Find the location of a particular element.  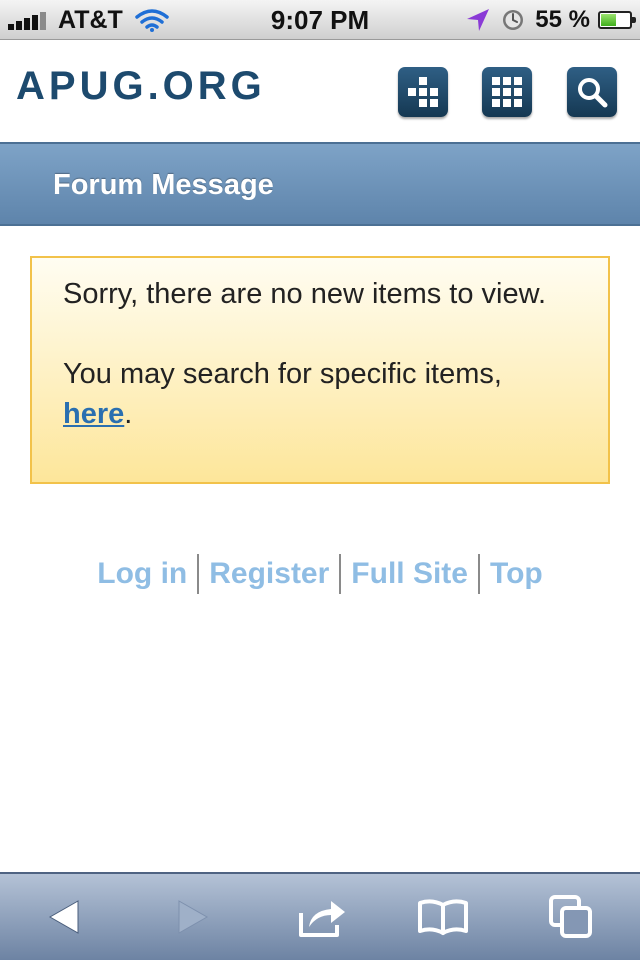

bookmarks-button is located at coordinates (443, 917).